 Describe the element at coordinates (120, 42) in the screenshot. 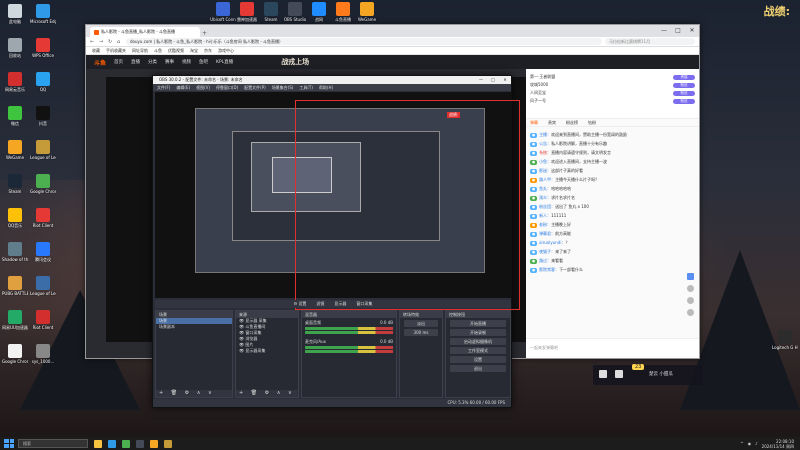

I see `home-button: ⌂` at that location.